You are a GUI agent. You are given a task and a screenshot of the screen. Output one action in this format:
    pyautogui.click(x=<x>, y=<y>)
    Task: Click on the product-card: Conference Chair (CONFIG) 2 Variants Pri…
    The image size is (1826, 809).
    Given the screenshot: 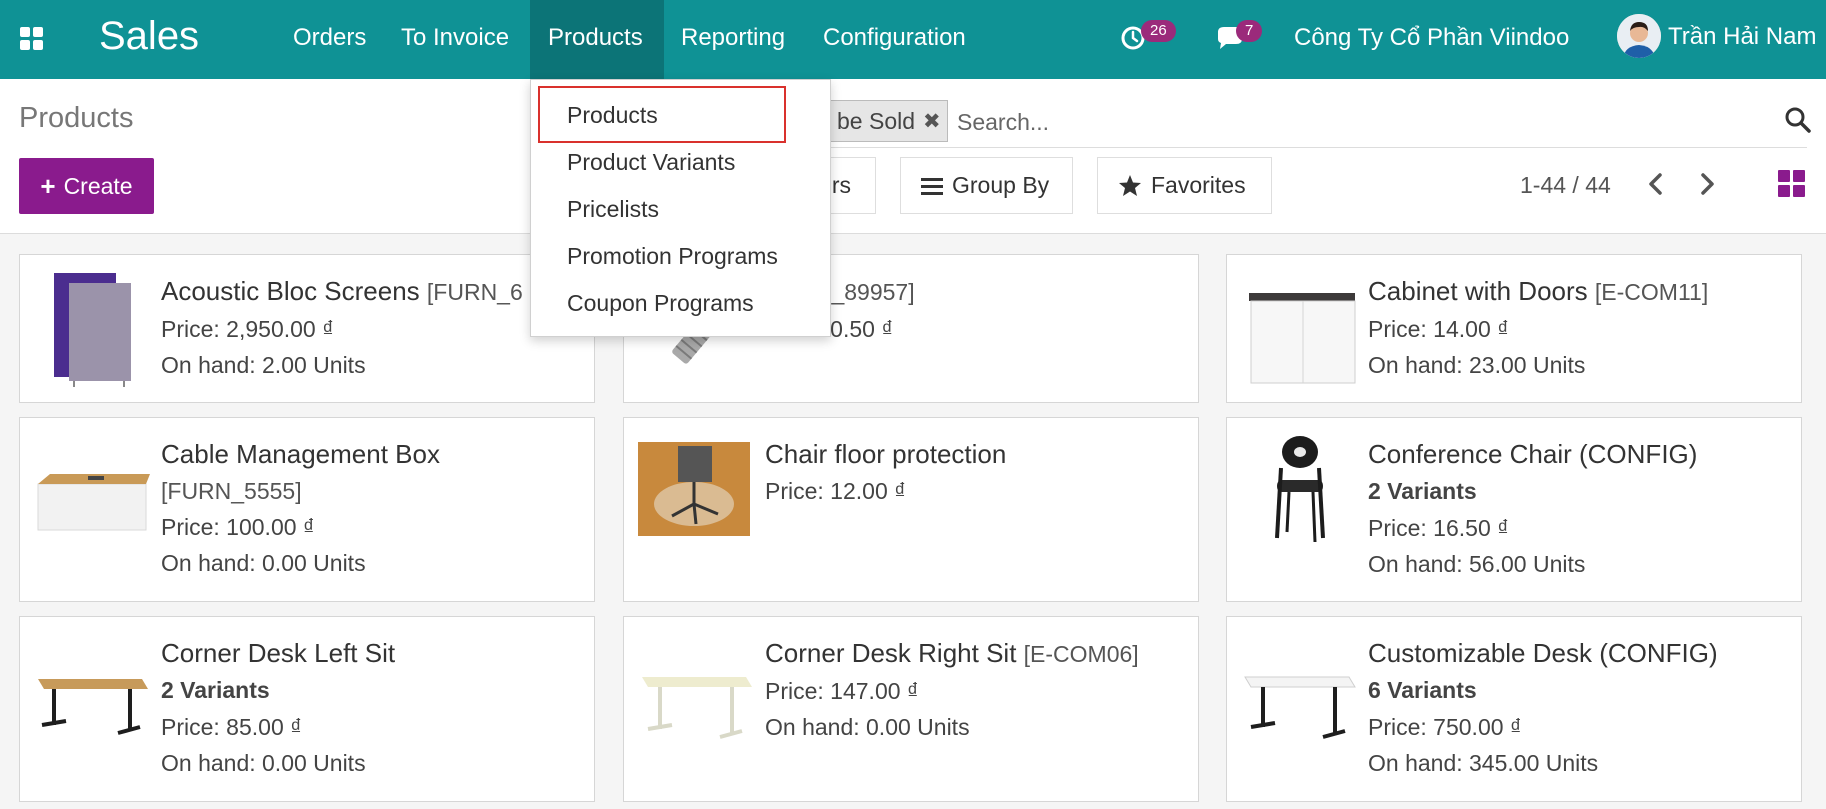 What is the action you would take?
    pyautogui.click(x=1514, y=509)
    